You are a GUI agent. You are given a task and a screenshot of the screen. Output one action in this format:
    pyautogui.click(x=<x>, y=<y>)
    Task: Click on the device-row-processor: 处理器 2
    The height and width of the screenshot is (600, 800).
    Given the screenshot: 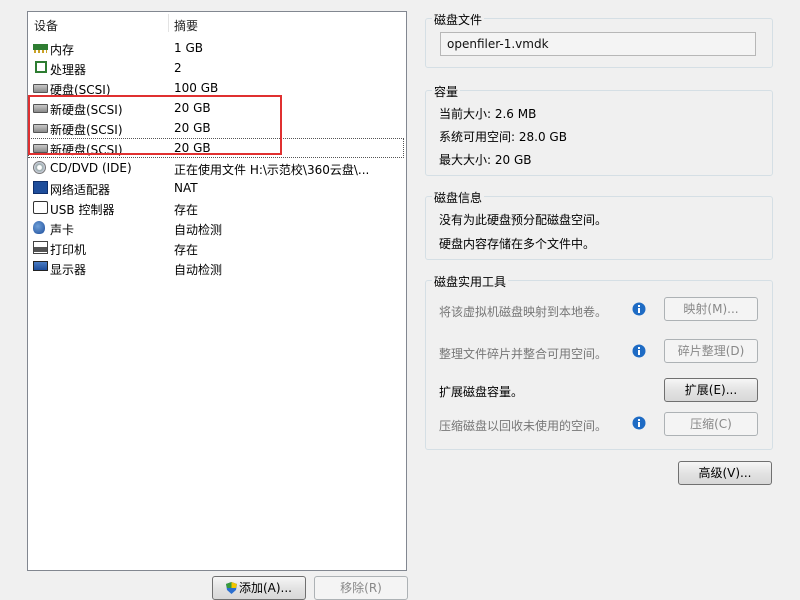 What is the action you would take?
    pyautogui.click(x=216, y=68)
    